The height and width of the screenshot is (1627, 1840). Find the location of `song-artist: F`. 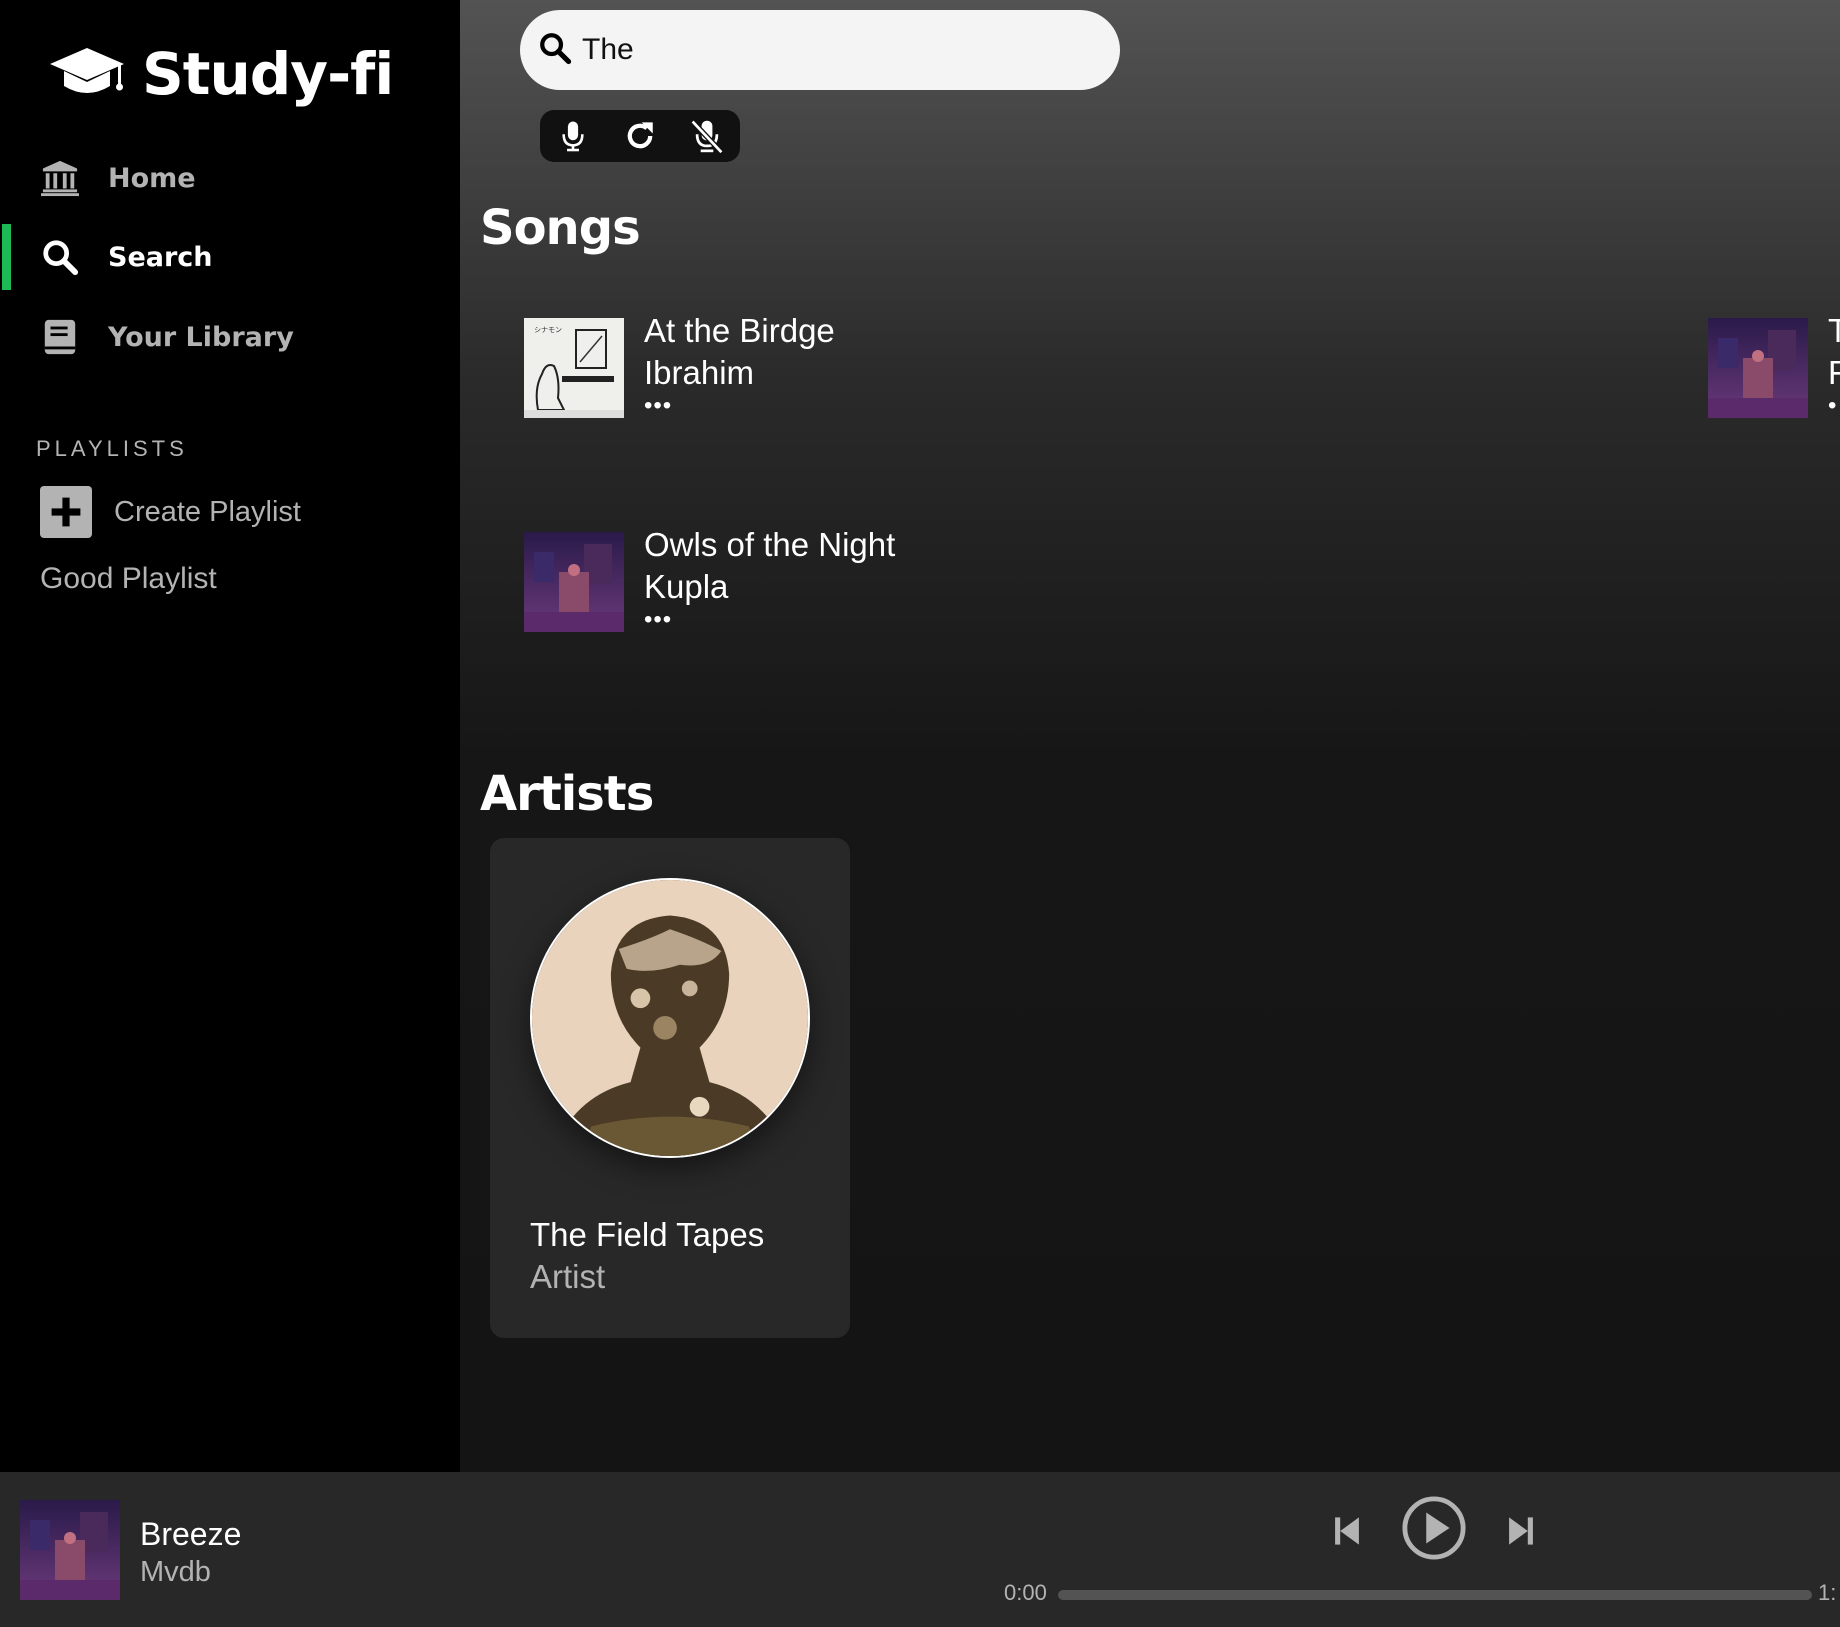

song-artist: F is located at coordinates (1834, 372).